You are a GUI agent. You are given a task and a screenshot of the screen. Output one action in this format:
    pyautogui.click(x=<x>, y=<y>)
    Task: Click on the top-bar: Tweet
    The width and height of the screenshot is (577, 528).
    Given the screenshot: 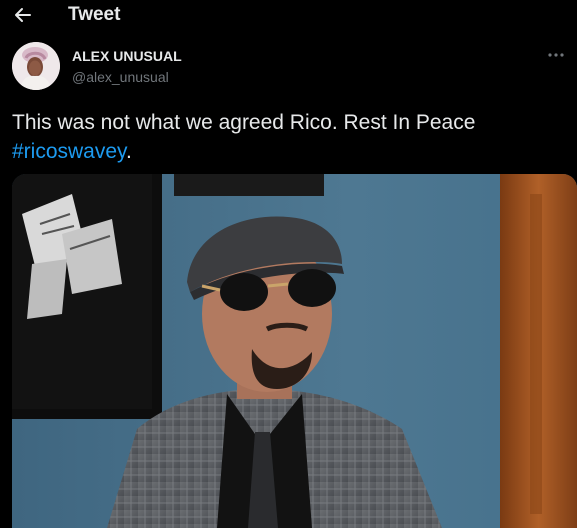 What is the action you would take?
    pyautogui.click(x=288, y=16)
    